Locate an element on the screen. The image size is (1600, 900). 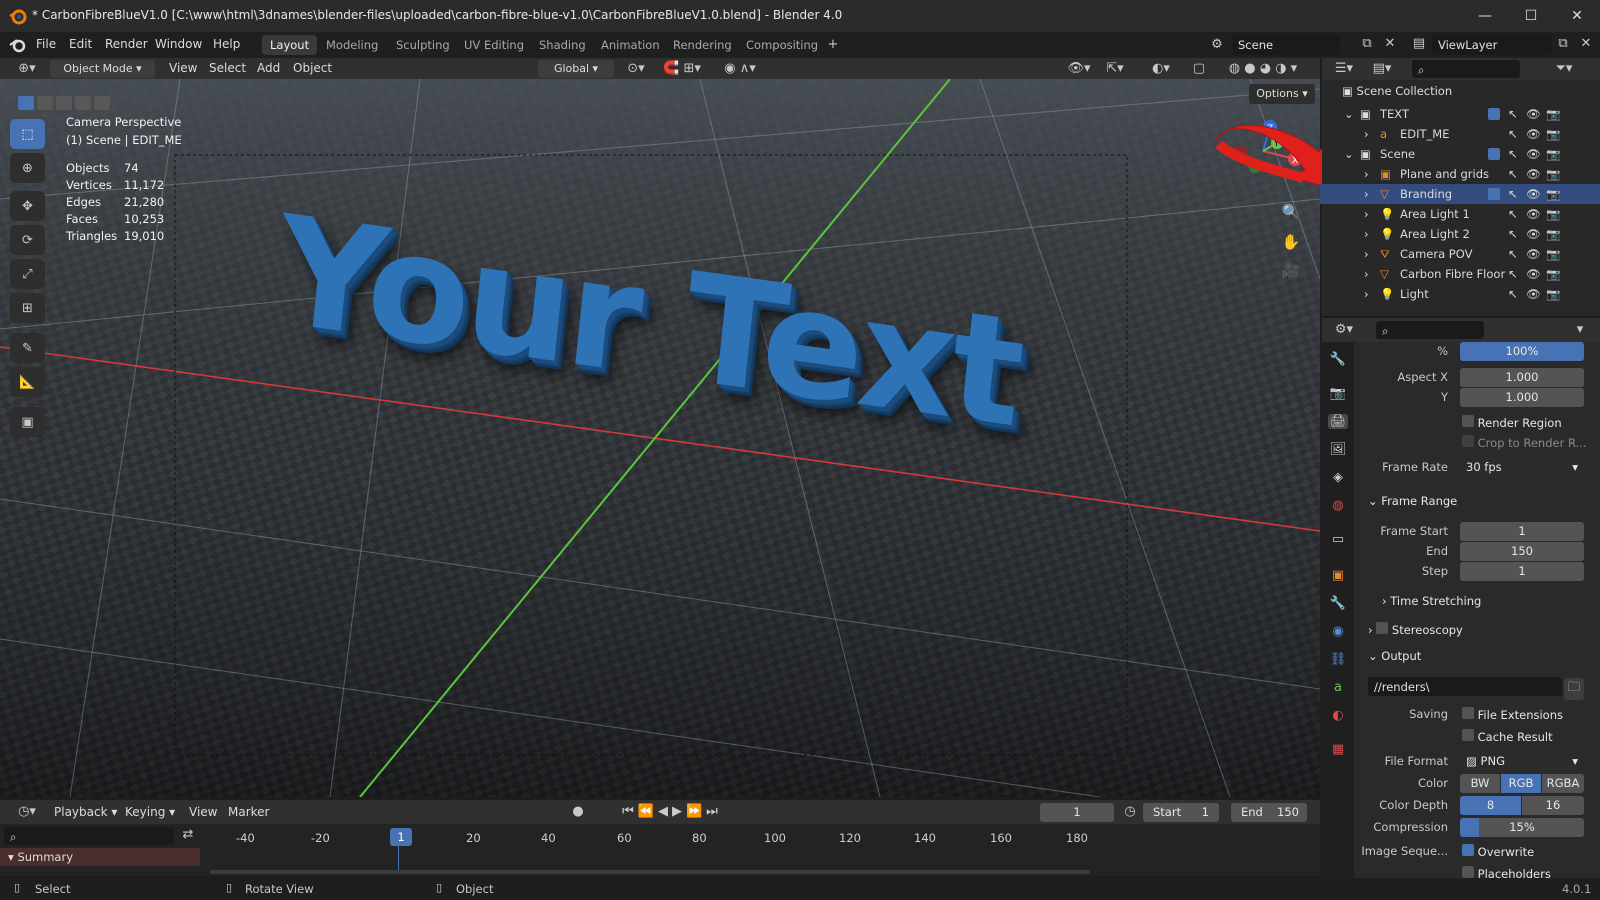
new-scene-icon: ⧉ is located at coordinates (1367, 43).